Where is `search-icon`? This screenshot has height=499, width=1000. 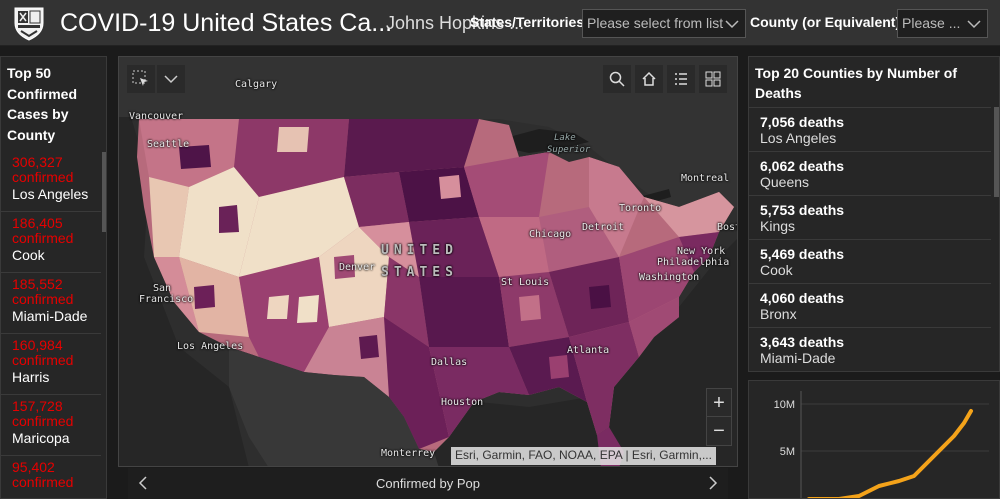 search-icon is located at coordinates (617, 79).